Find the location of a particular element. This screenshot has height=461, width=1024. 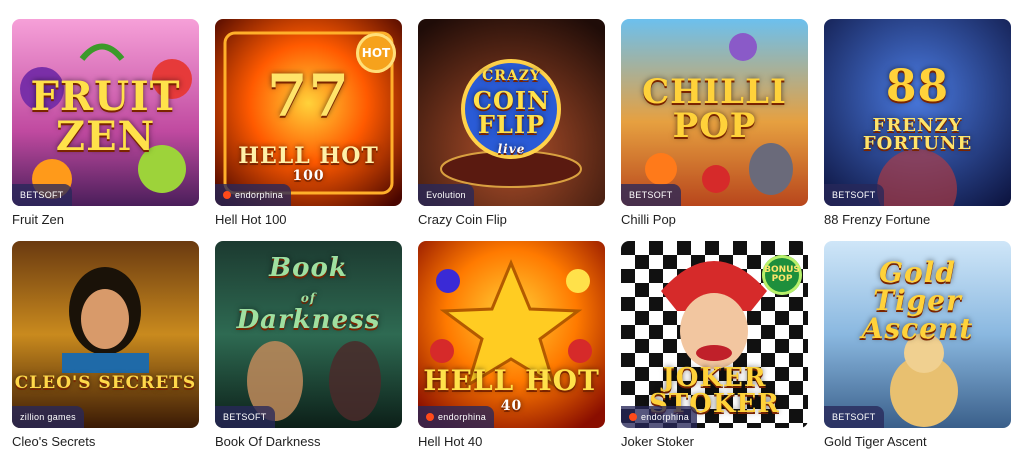

game-art-title: Book of Darkness is located at coordinates (308, 294).